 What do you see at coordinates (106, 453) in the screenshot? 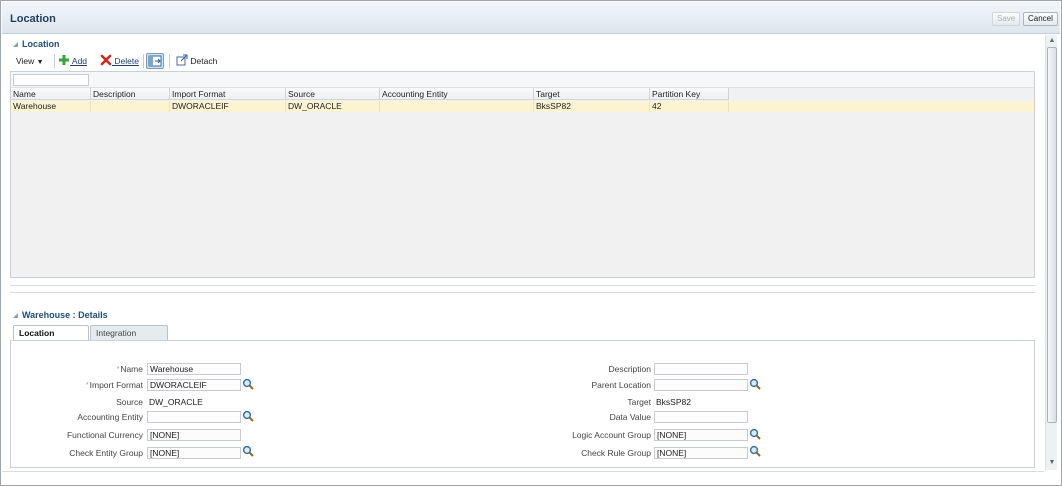
I see `check-entity-group-label: Check Entity Group` at bounding box center [106, 453].